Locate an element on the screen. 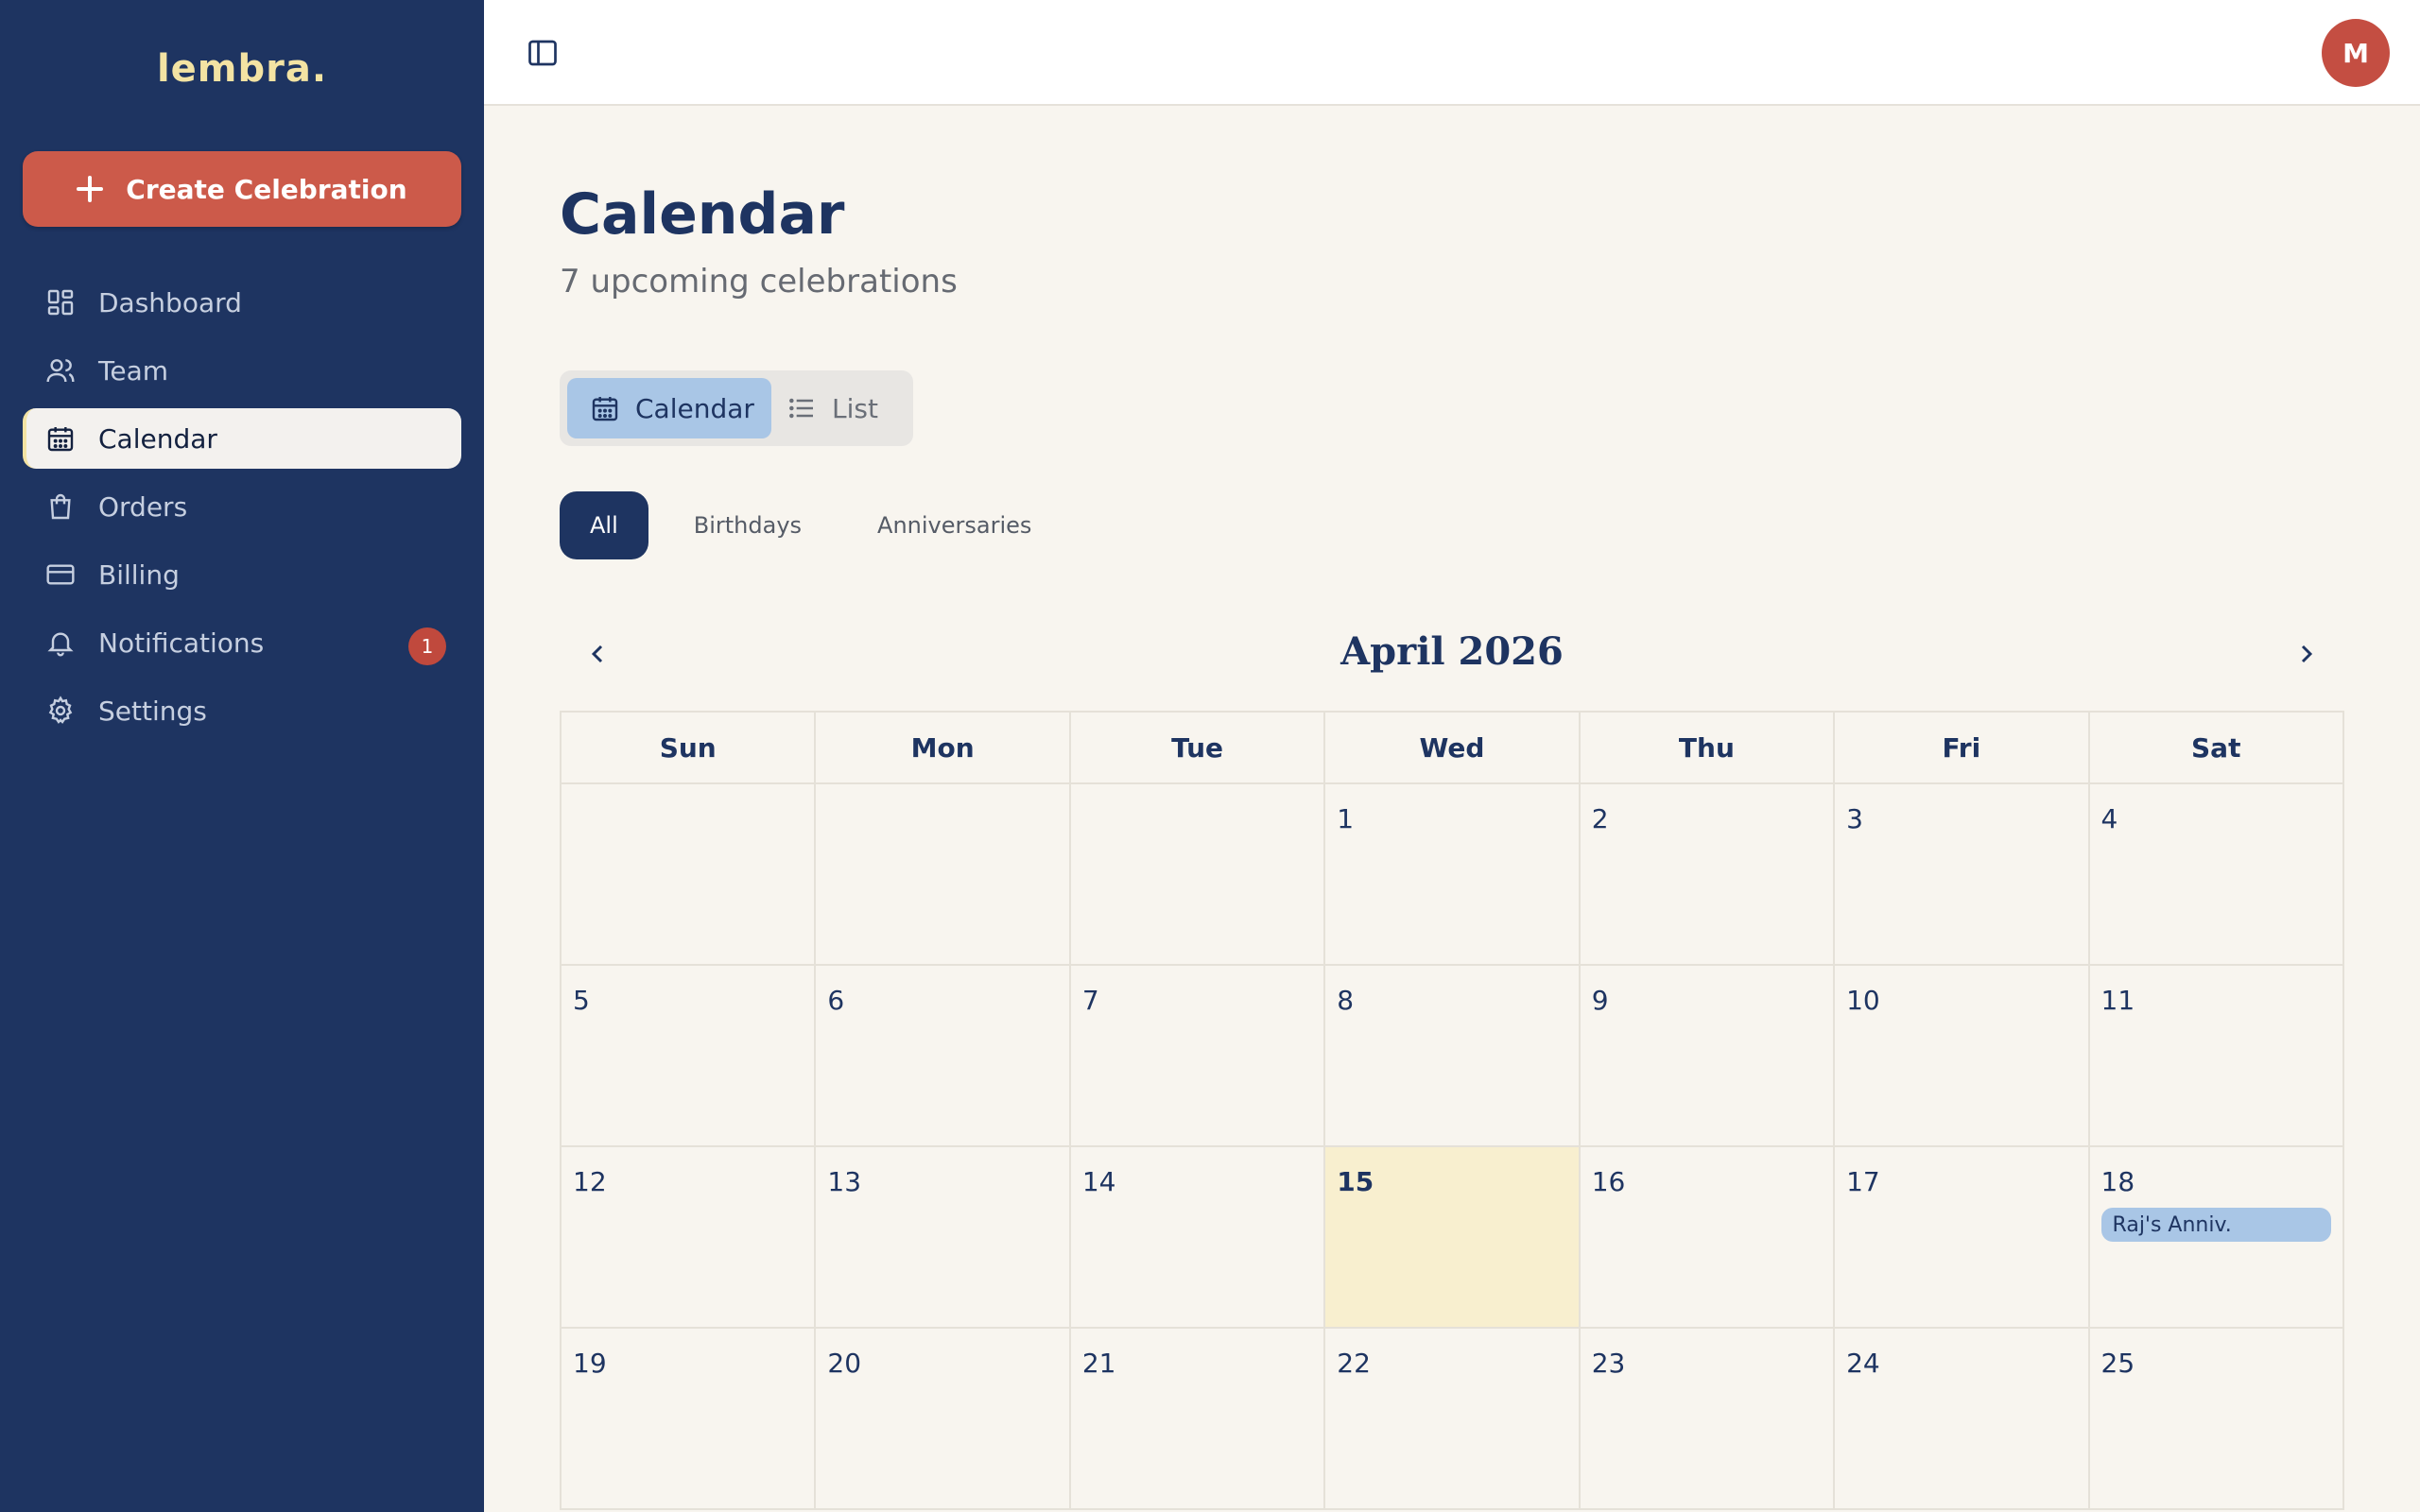  calendar-week-row: 19 20 21 22 23 24 25 is located at coordinates (1453, 1419).